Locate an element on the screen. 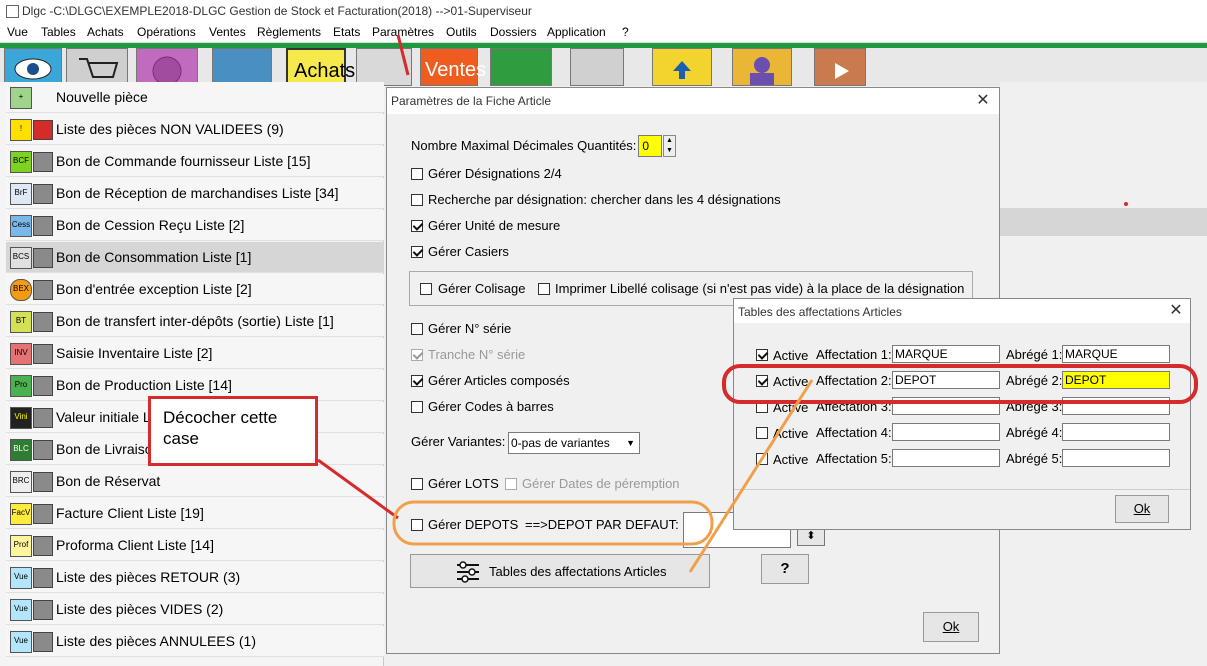 The height and width of the screenshot is (666, 1207). achats-button: Achats is located at coordinates (320, 67).